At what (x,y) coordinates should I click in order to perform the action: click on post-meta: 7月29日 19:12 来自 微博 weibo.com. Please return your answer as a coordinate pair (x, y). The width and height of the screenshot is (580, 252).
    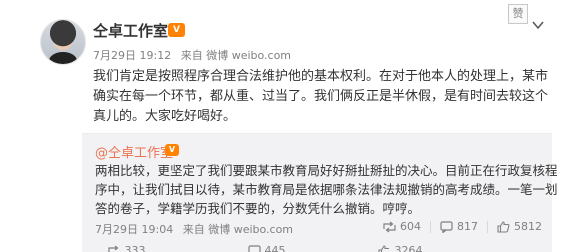
    Looking at the image, I should click on (192, 55).